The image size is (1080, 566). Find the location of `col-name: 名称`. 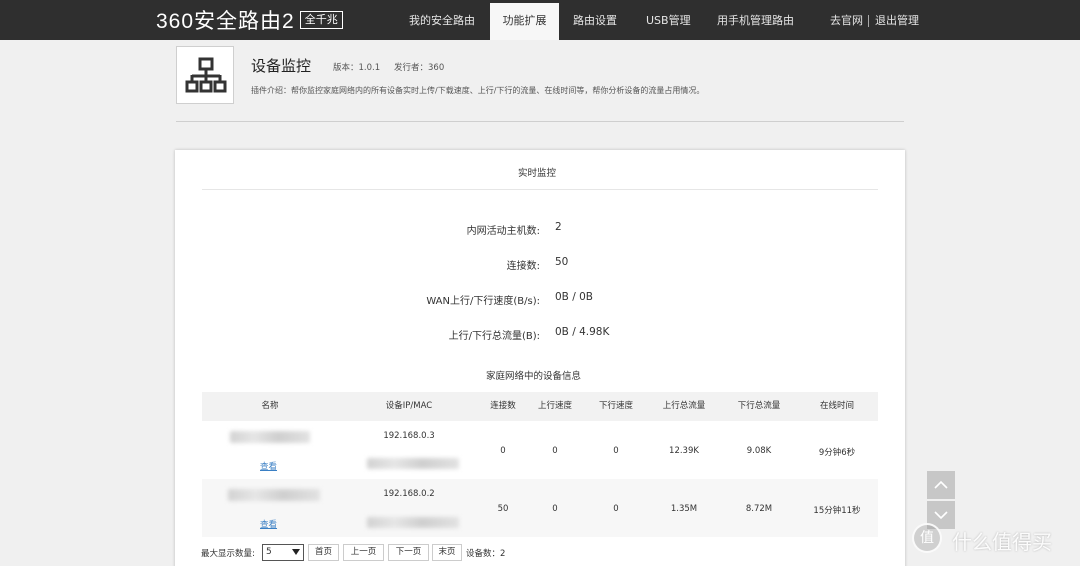

col-name: 名称 is located at coordinates (270, 406).